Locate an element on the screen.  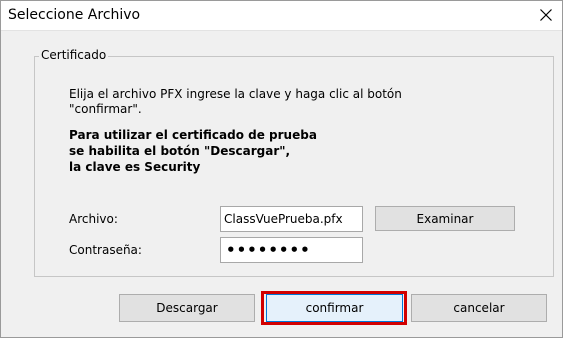
instructions-line-2: "confirmar". is located at coordinates (105, 109).